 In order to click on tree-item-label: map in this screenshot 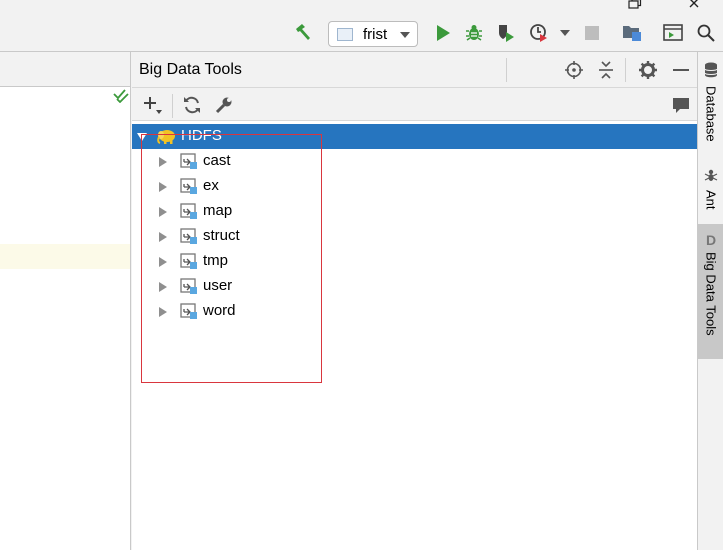, I will do `click(218, 210)`.